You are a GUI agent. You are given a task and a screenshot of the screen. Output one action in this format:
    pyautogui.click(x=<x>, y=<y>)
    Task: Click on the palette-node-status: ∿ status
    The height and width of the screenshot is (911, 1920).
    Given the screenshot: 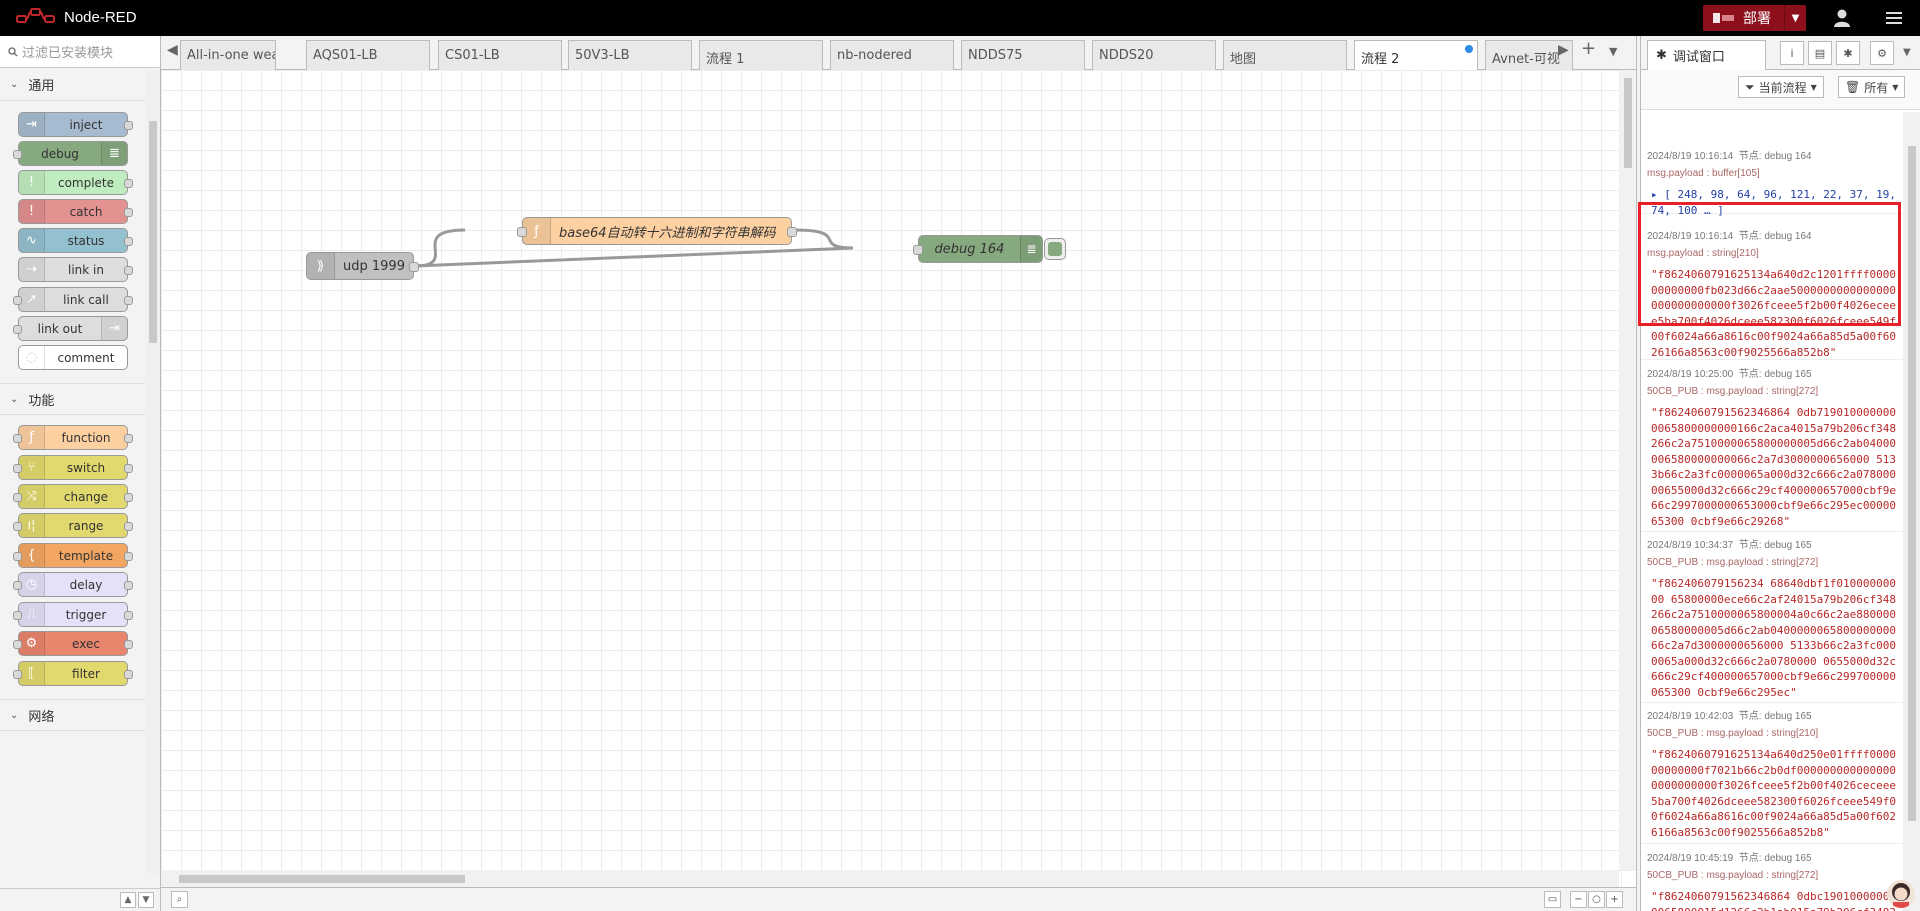 What is the action you would take?
    pyautogui.click(x=75, y=240)
    